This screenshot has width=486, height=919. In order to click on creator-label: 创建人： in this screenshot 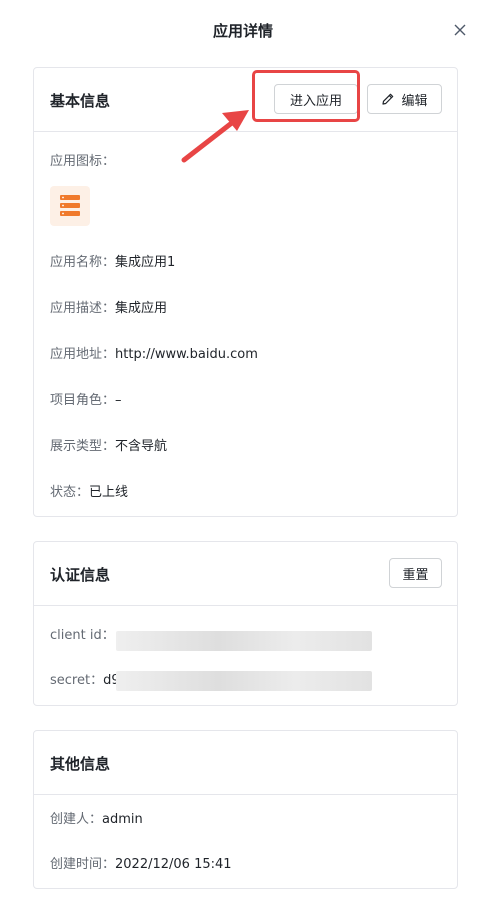, I will do `click(76, 819)`.